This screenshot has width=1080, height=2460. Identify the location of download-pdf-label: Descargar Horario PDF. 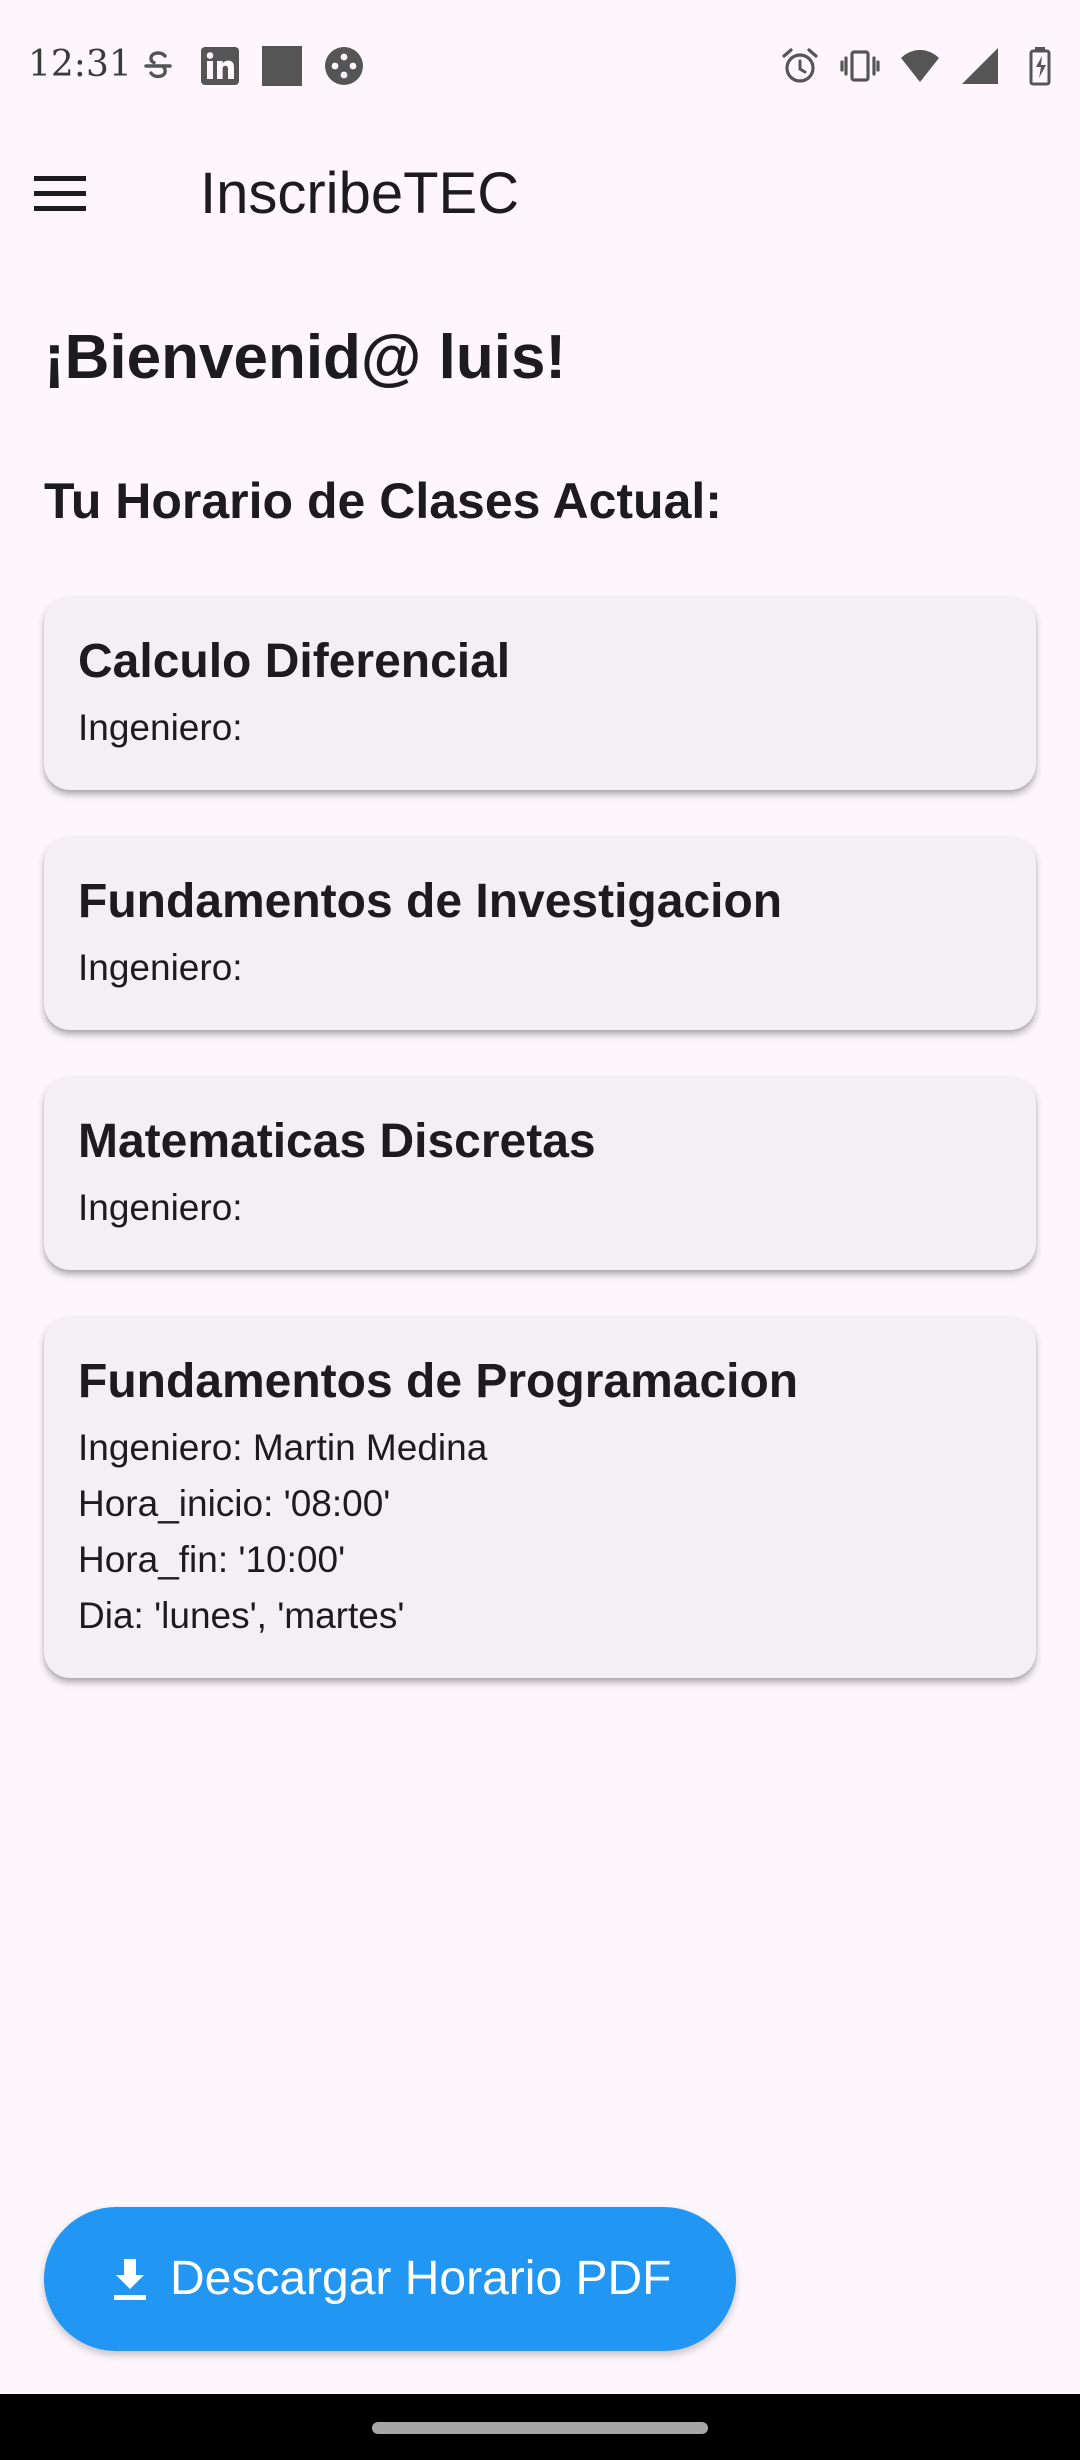
(421, 2278).